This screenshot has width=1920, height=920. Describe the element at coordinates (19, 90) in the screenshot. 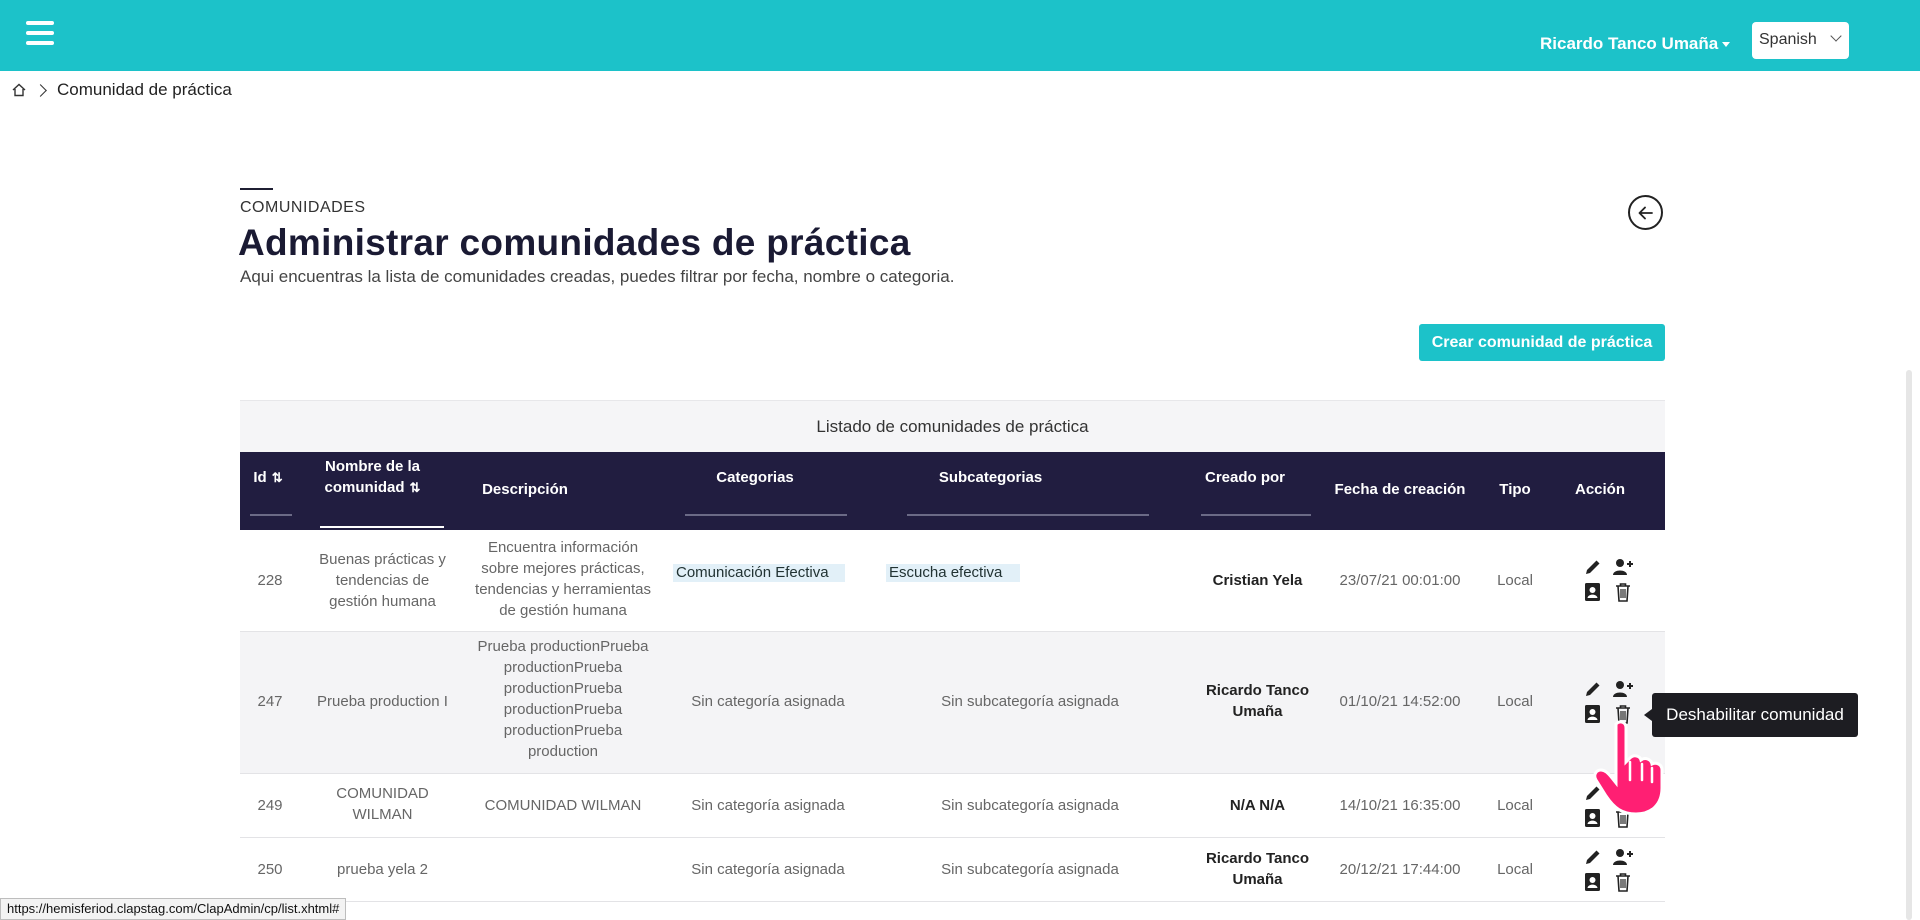

I see `home-icon` at that location.